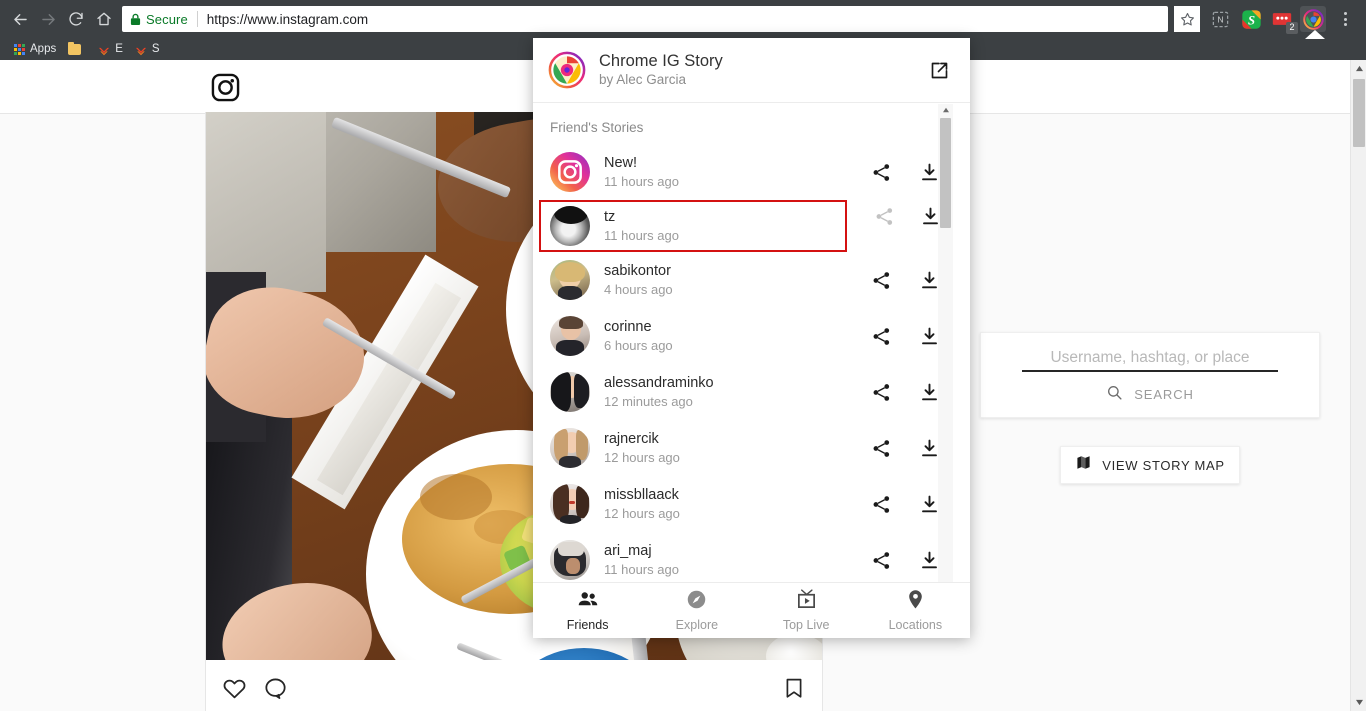 This screenshot has height=711, width=1366. What do you see at coordinates (1283, 20) in the screenshot?
I see `red-extension-icon: 2` at bounding box center [1283, 20].